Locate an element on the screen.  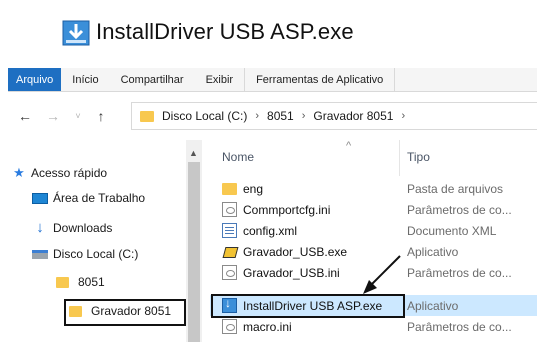
file-name: macro.ini is located at coordinates (267, 326).